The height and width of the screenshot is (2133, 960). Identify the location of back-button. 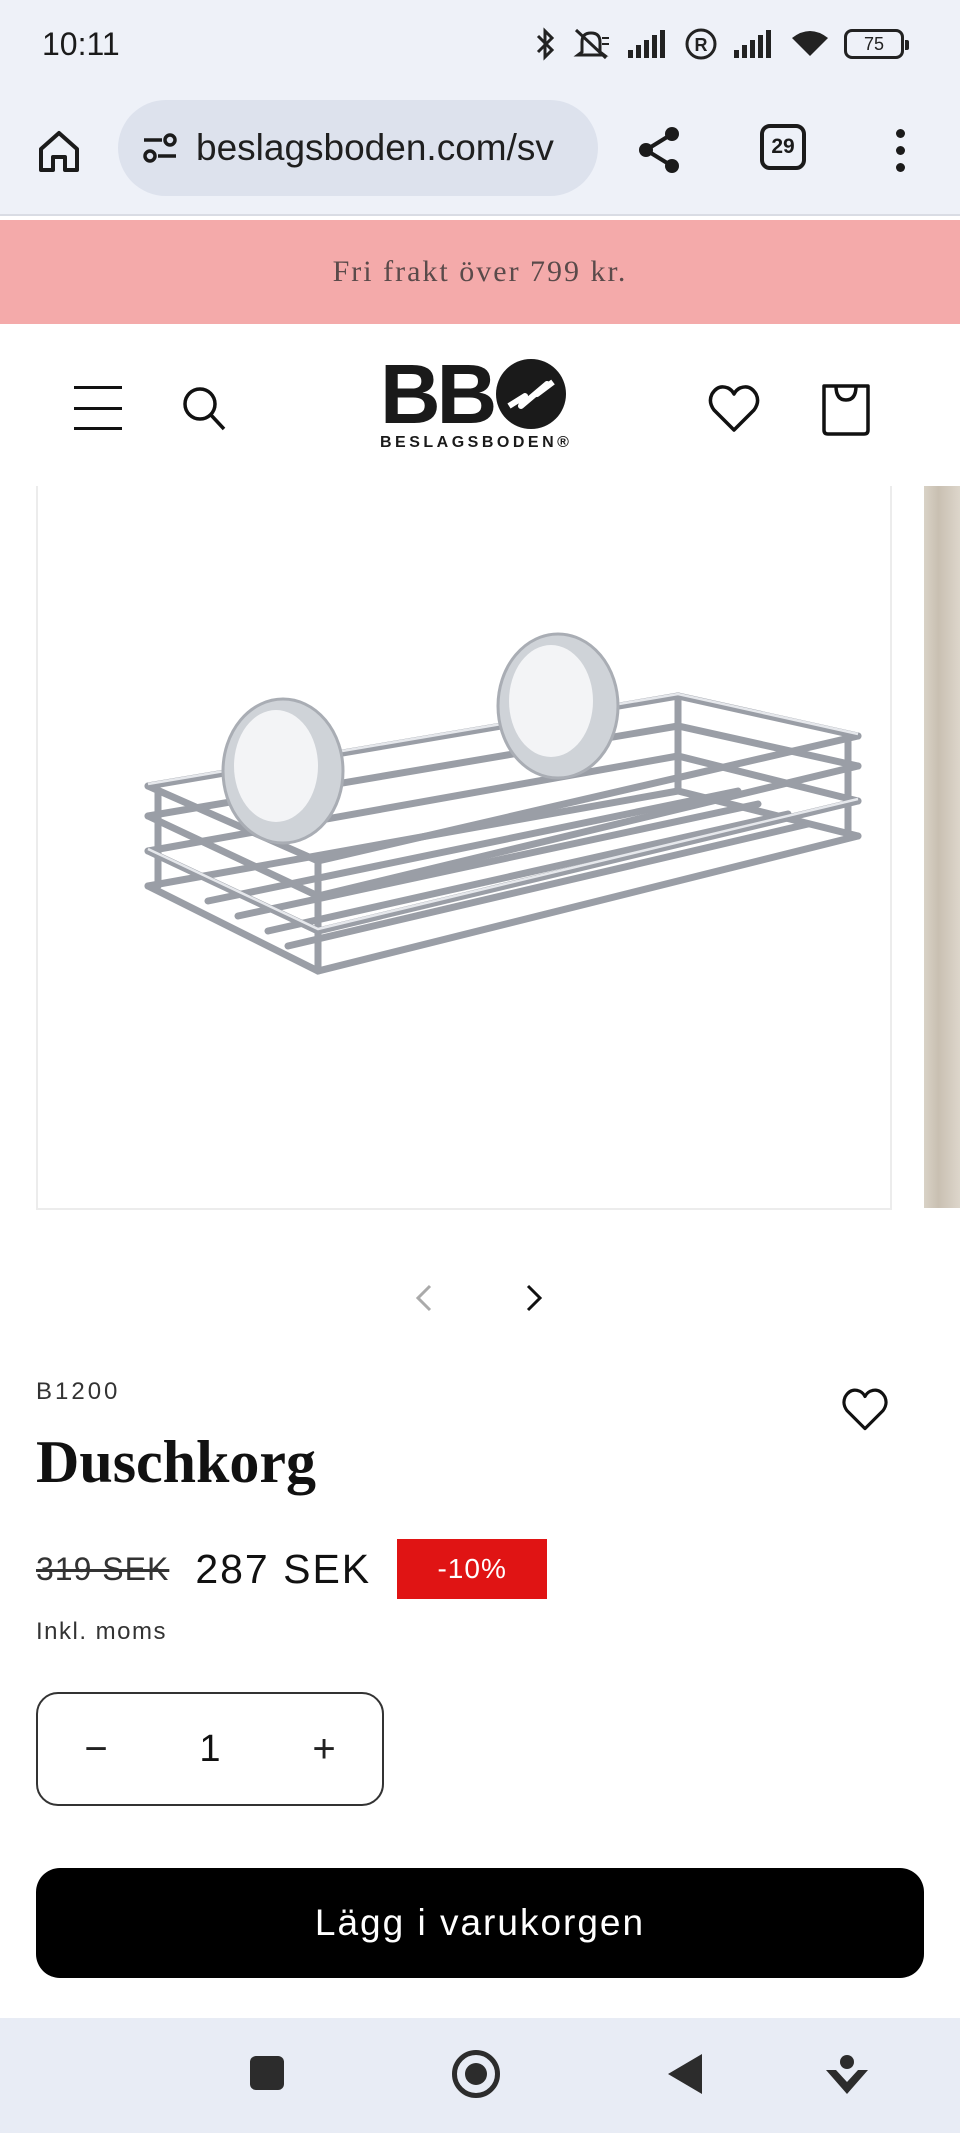
(685, 2074).